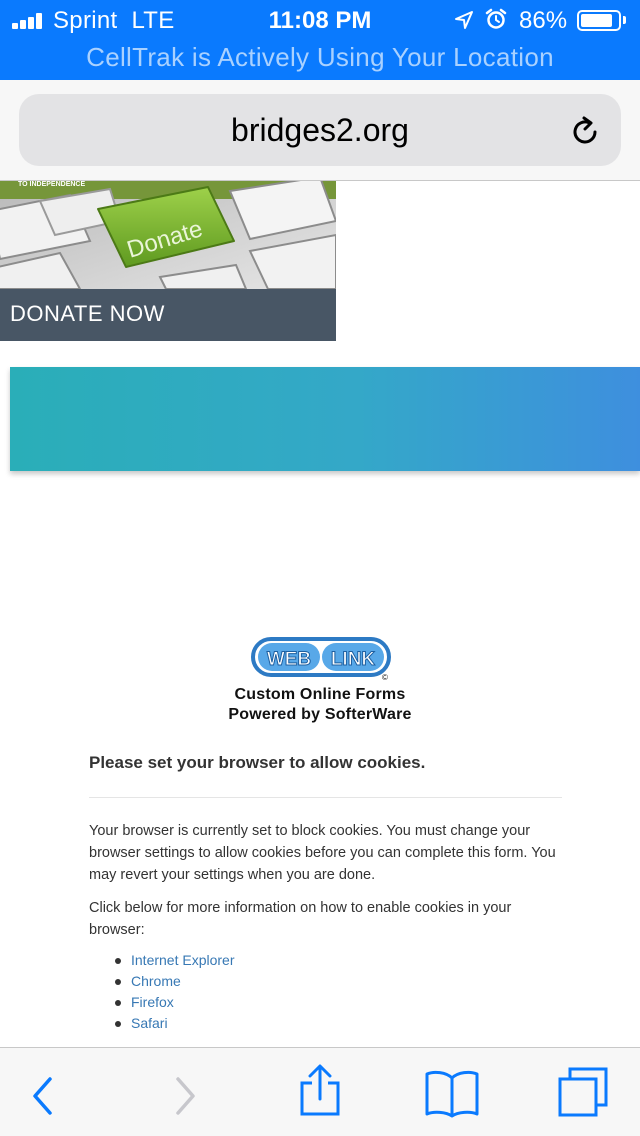 This screenshot has height=1136, width=640. I want to click on list-item: Safari, so click(162, 1023).